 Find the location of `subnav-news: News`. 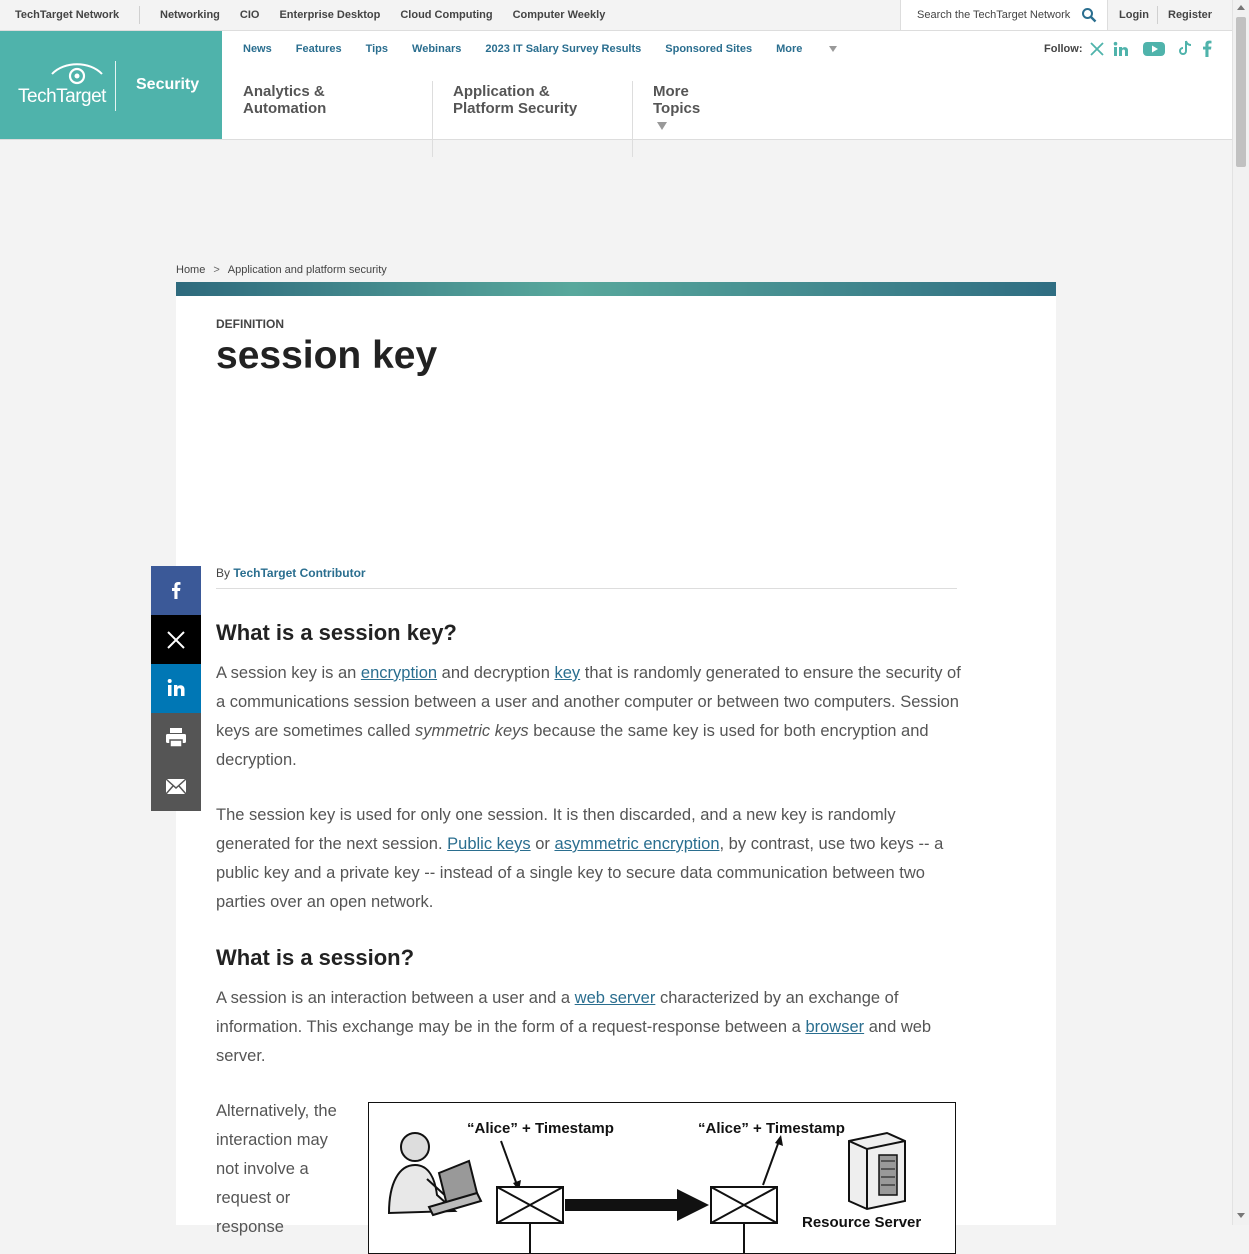

subnav-news: News is located at coordinates (257, 49).